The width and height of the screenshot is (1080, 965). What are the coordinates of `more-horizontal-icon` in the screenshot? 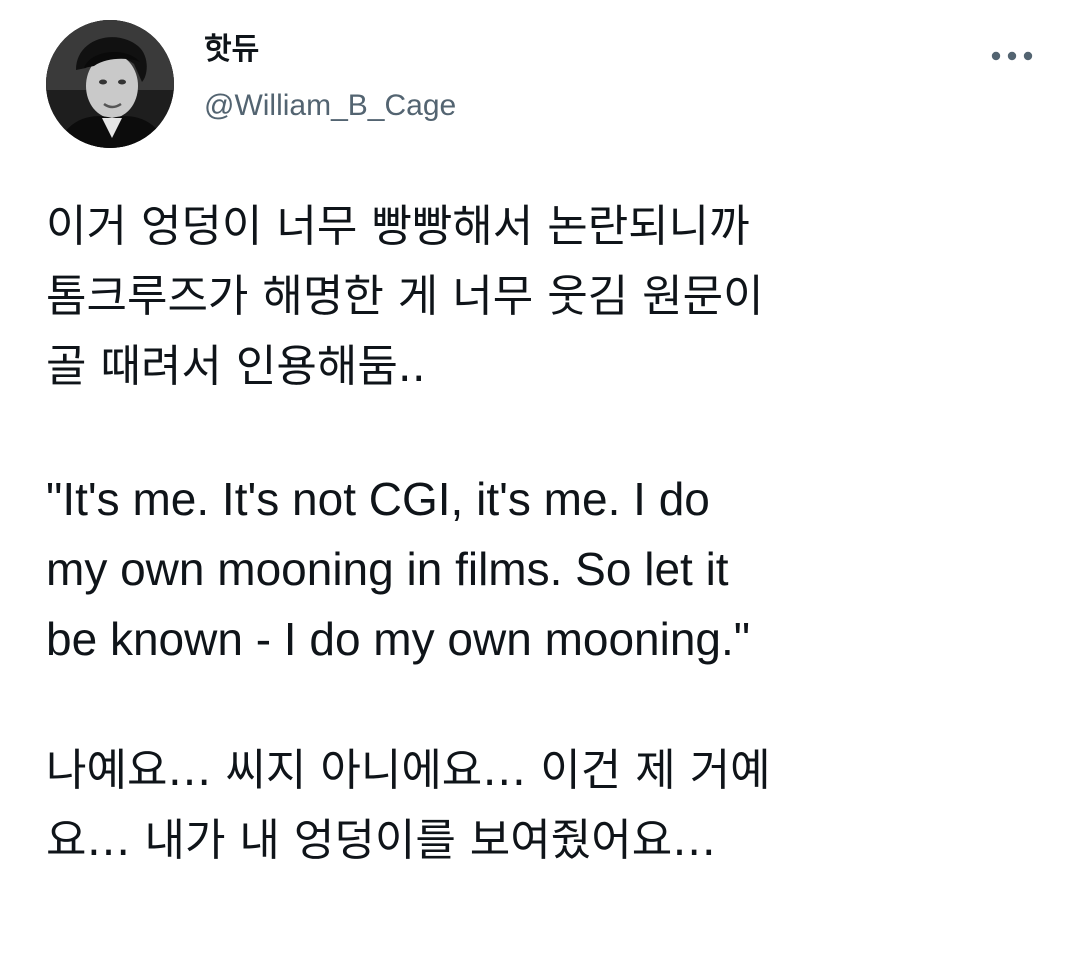 It's located at (1012, 56).